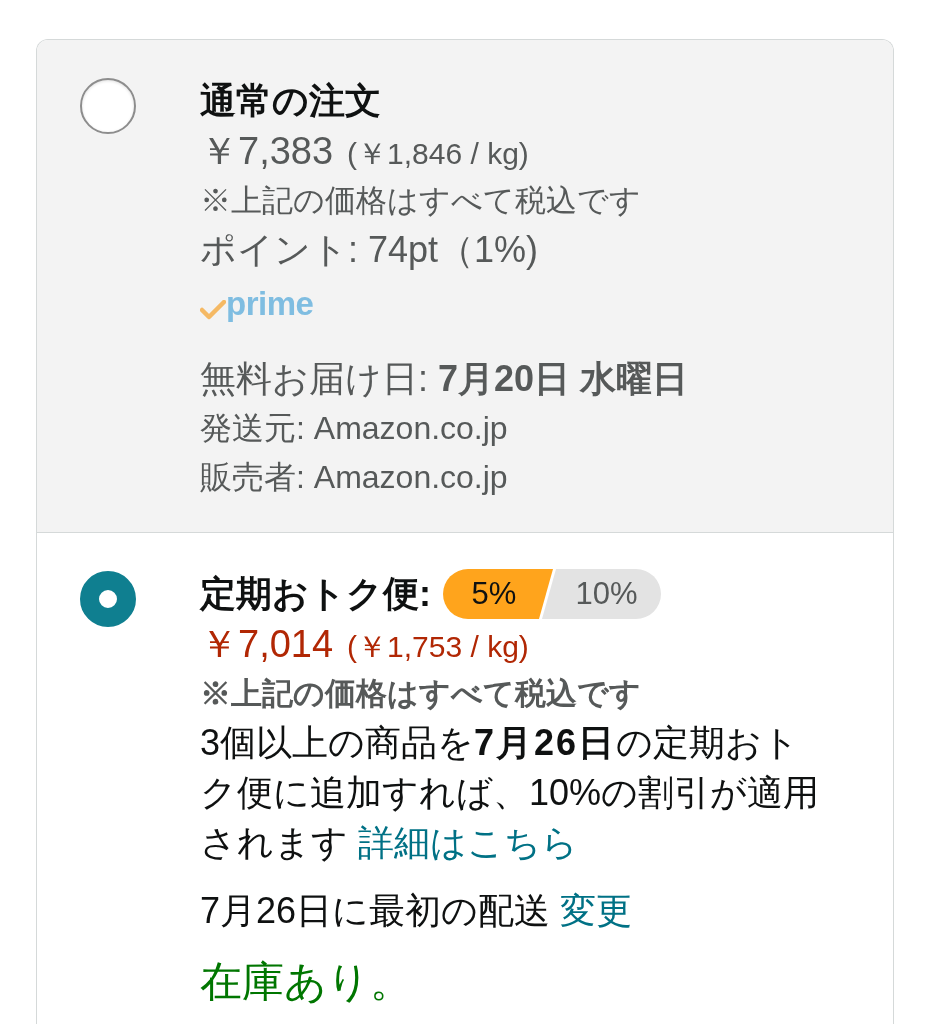 The height and width of the screenshot is (1024, 930). Describe the element at coordinates (444, 379) in the screenshot. I see `delivery-date-text: 無料お届け日: 7月20日 水曜日` at that location.